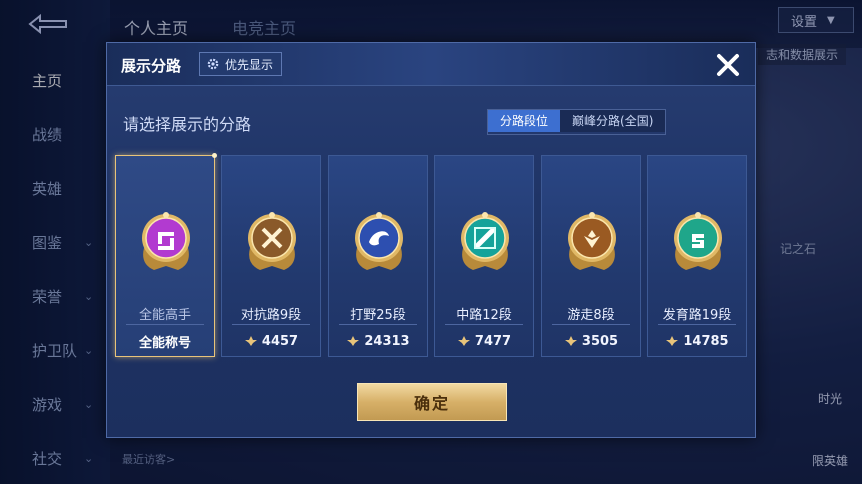 The image size is (862, 484). Describe the element at coordinates (164, 315) in the screenshot. I see `rank-name: 全能高手` at that location.